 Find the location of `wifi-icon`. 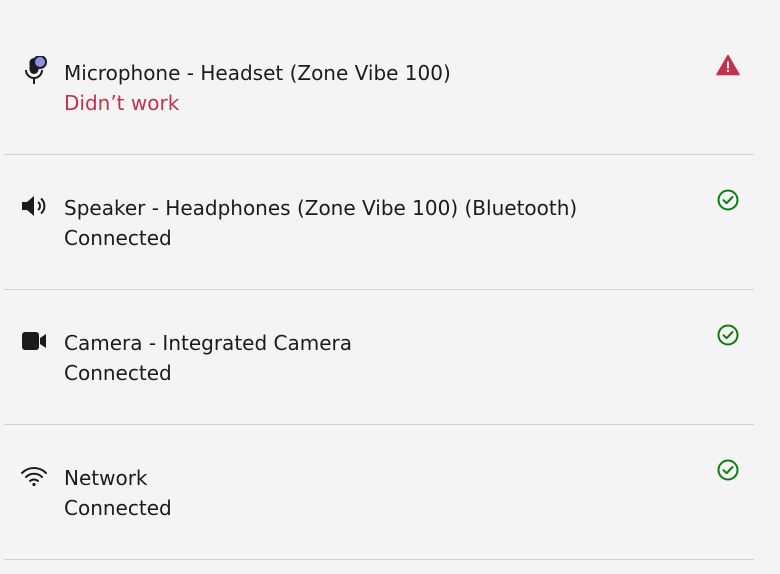

wifi-icon is located at coordinates (34, 476).